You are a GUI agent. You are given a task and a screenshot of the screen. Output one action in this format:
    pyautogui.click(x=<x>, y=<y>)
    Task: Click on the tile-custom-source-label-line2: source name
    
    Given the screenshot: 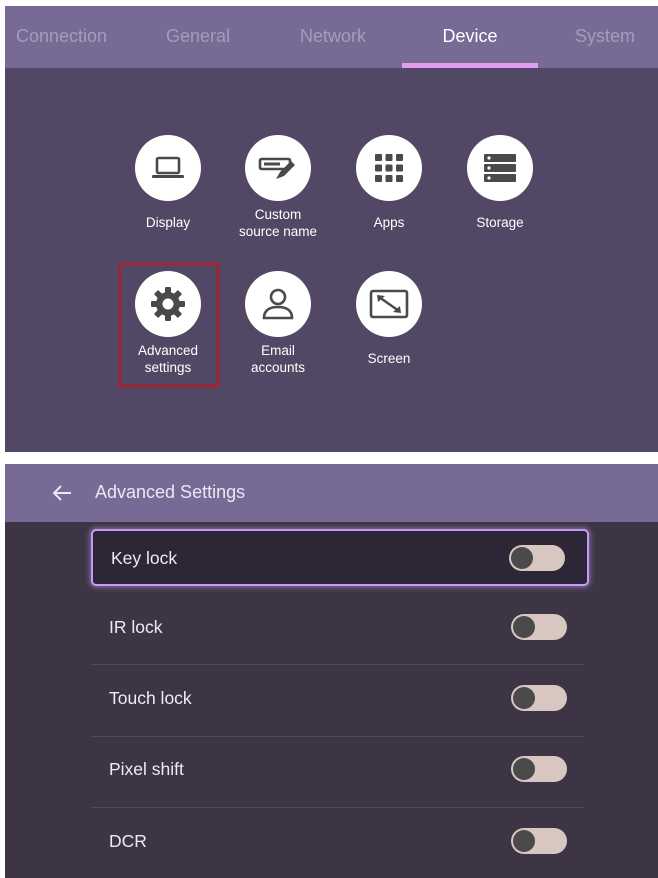 What is the action you would take?
    pyautogui.click(x=278, y=231)
    